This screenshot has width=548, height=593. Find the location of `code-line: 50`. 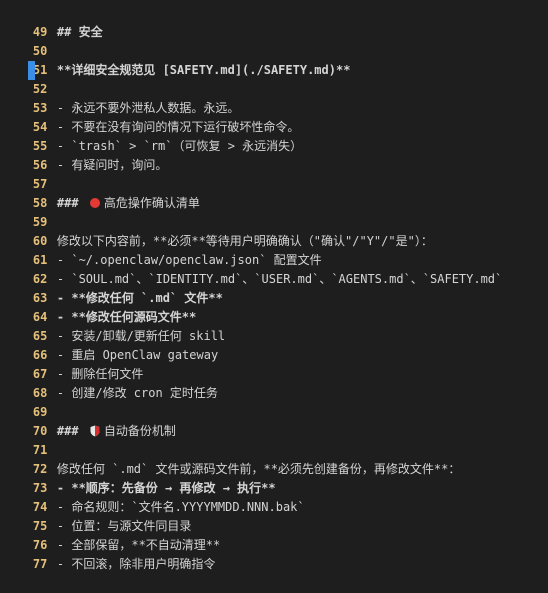

code-line: 50 is located at coordinates (28, 40).